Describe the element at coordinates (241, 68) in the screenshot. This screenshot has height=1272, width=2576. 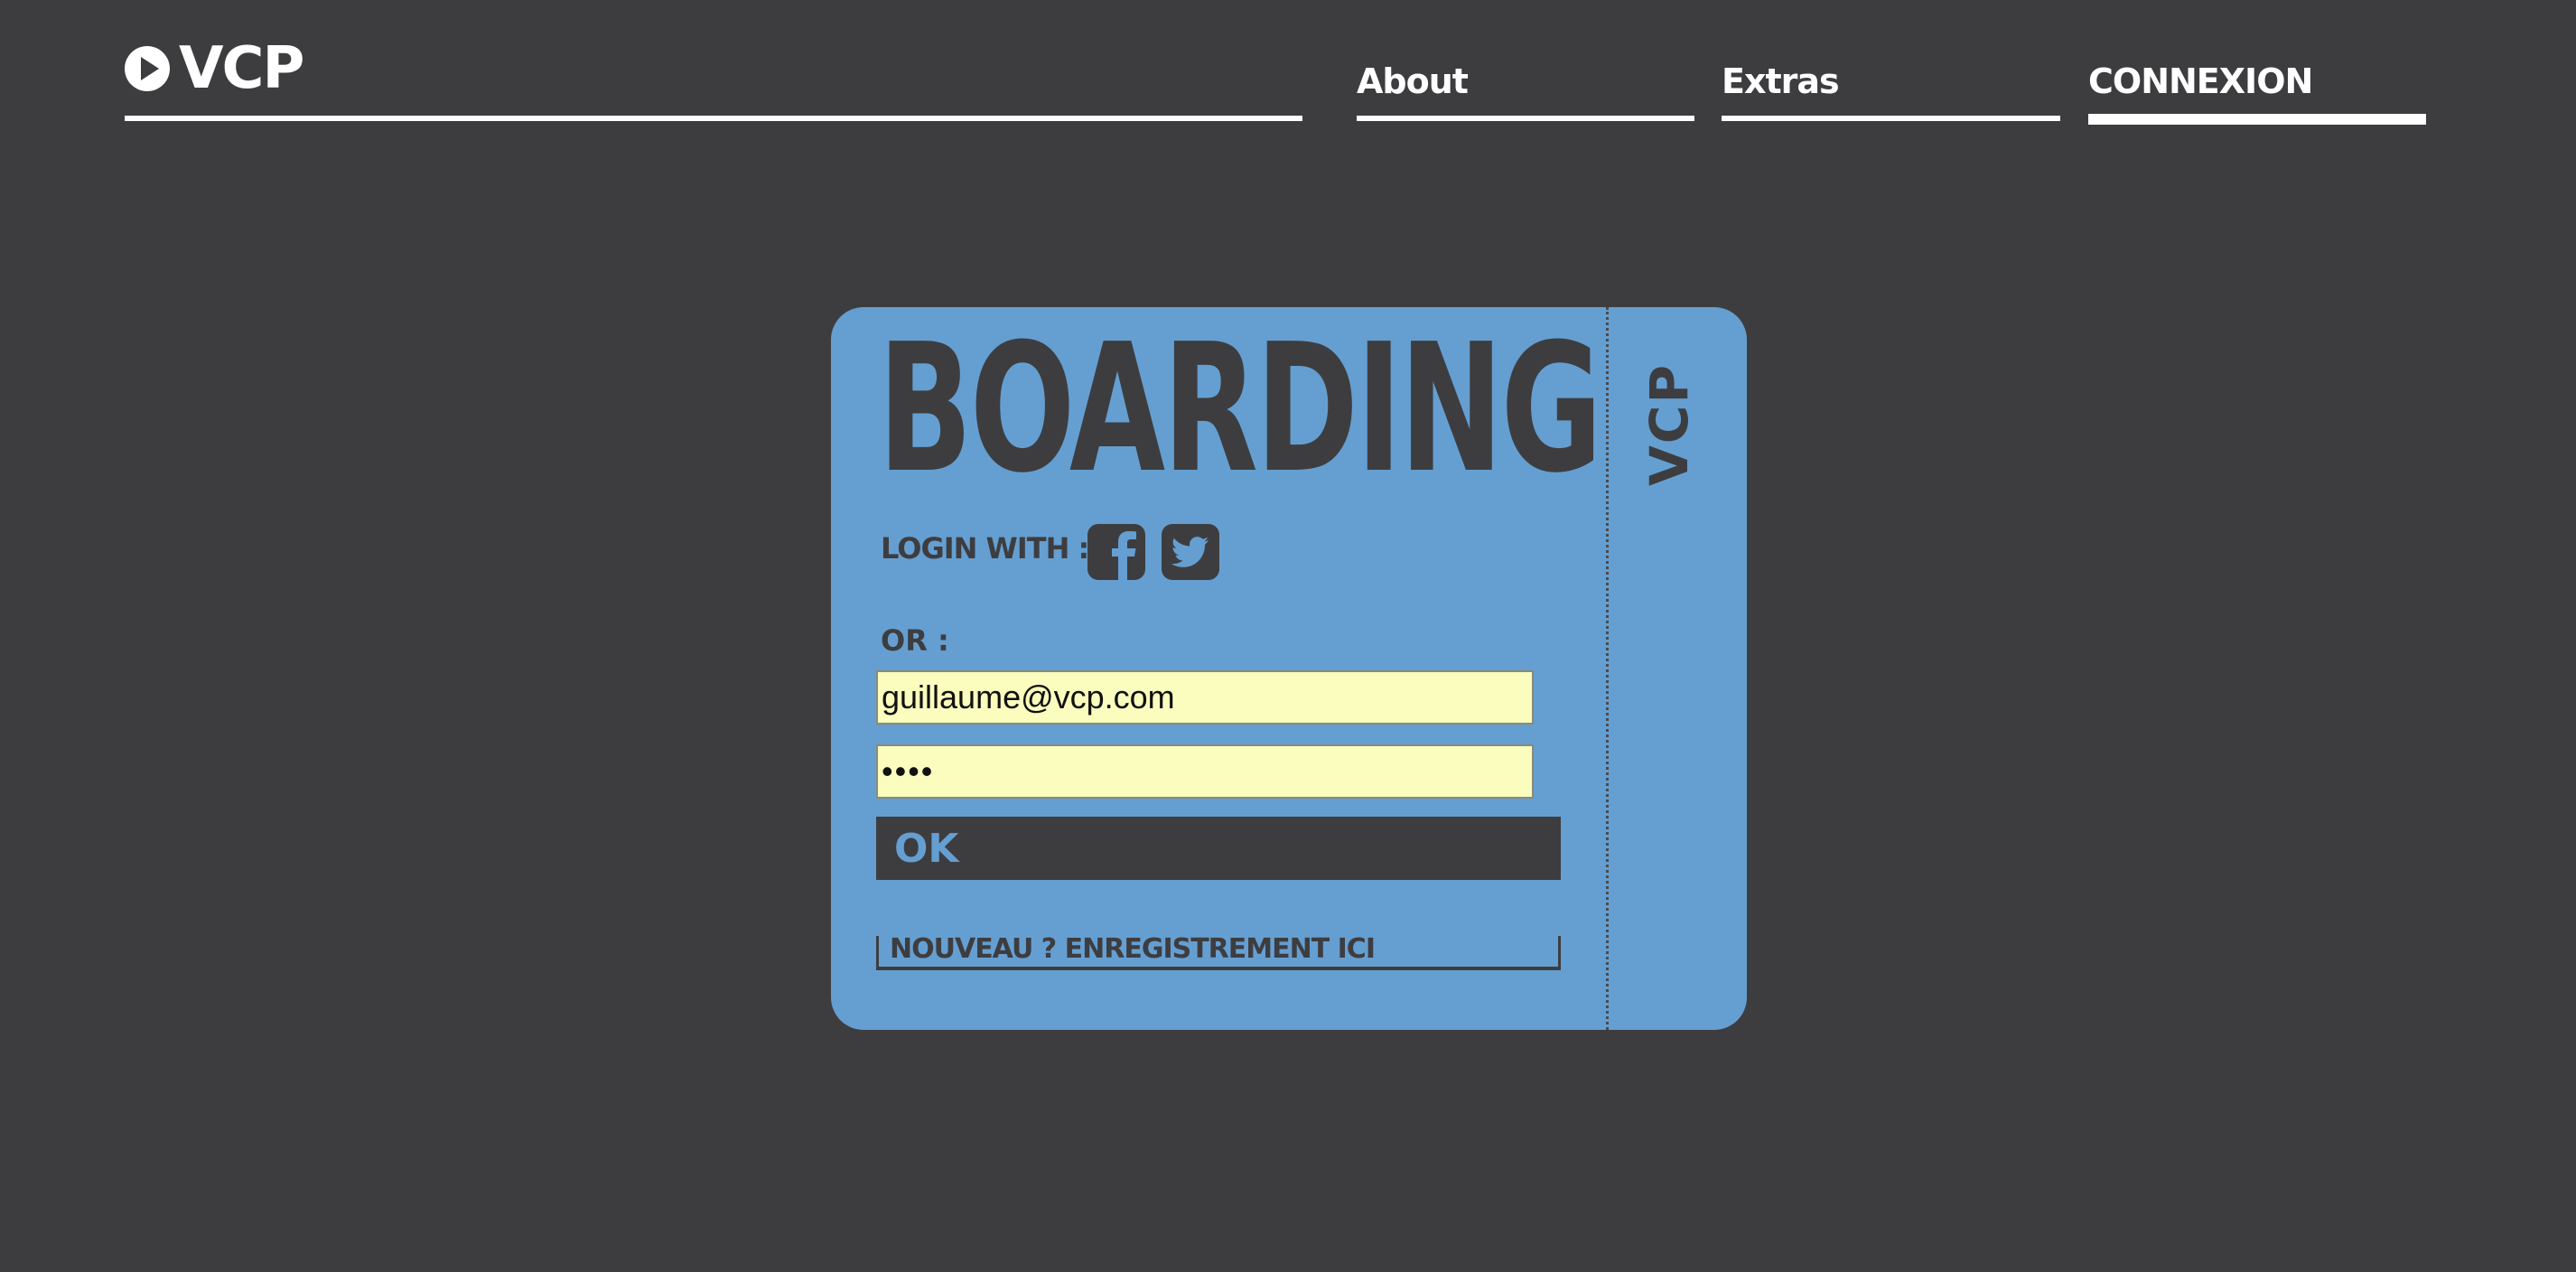
I see `brand-name: VCP` at that location.